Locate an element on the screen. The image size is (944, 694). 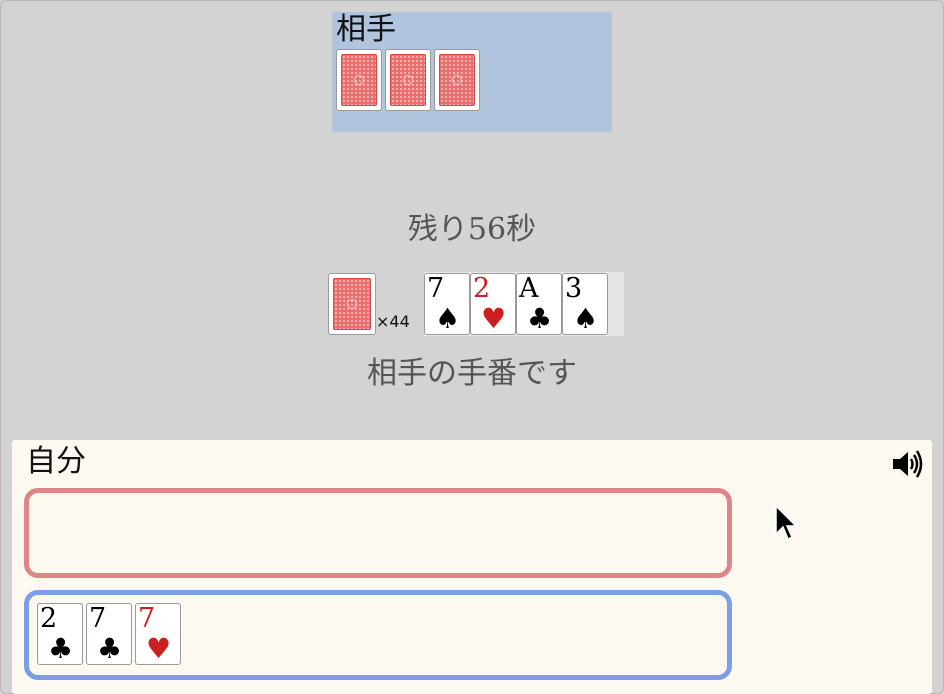
playing-card: 2 ♣ is located at coordinates (60, 634).